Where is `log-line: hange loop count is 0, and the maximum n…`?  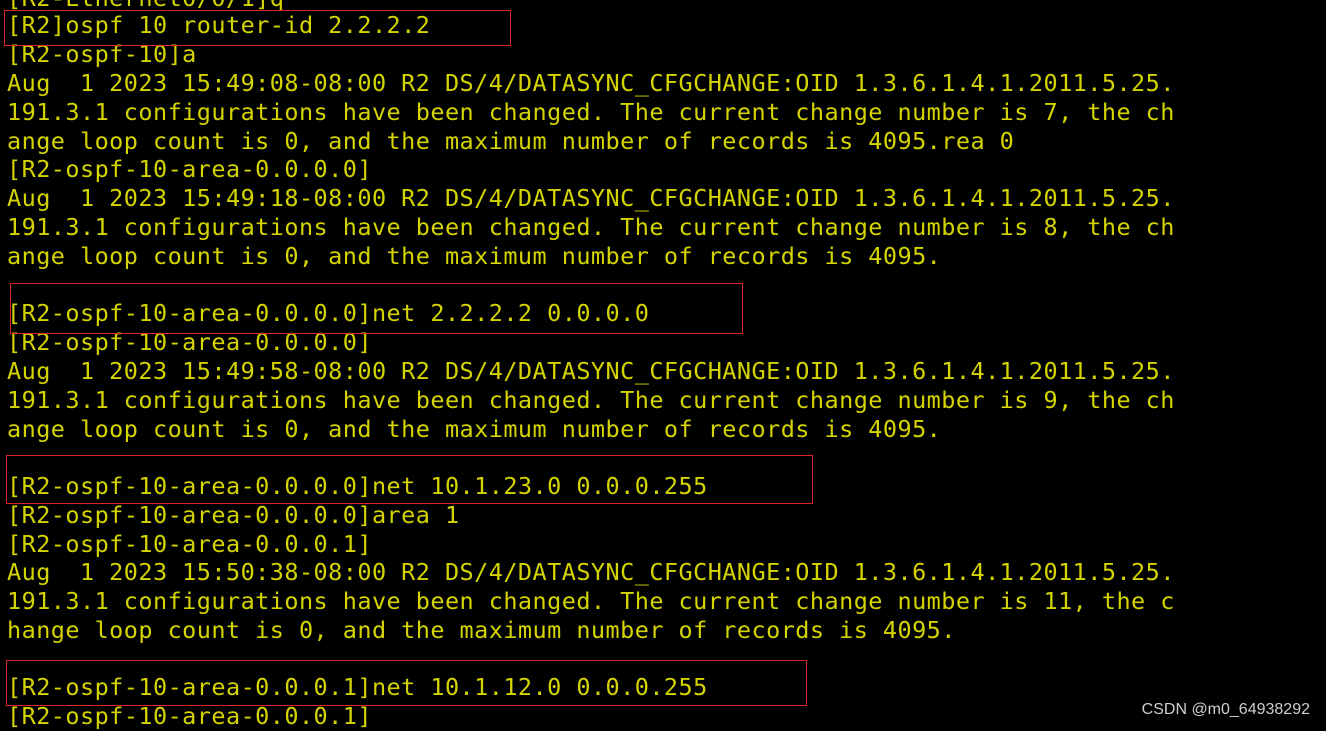
log-line: hange loop count is 0, and the maximum n… is located at coordinates (481, 630).